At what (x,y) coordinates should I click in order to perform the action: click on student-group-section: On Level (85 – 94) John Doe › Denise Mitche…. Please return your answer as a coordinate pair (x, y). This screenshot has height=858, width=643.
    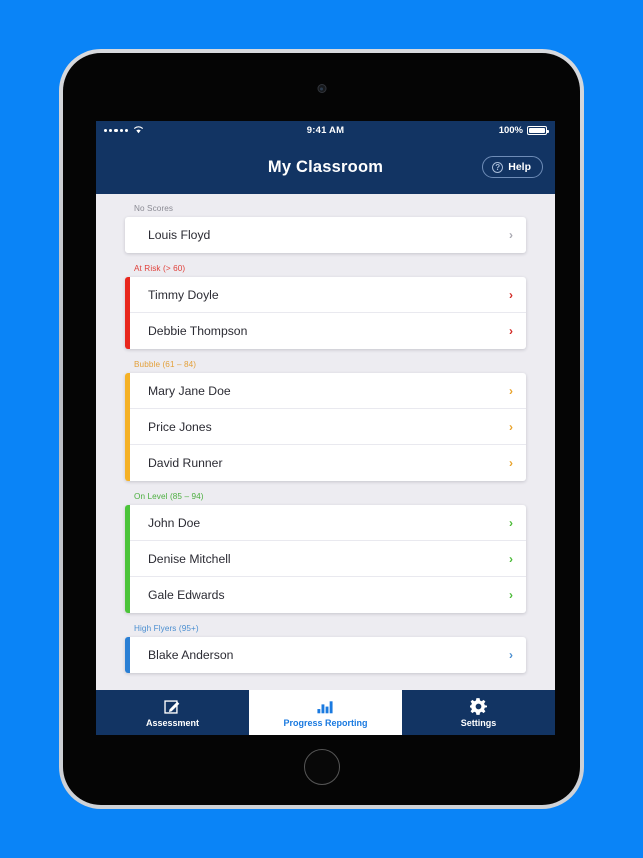
    Looking at the image, I should click on (325, 552).